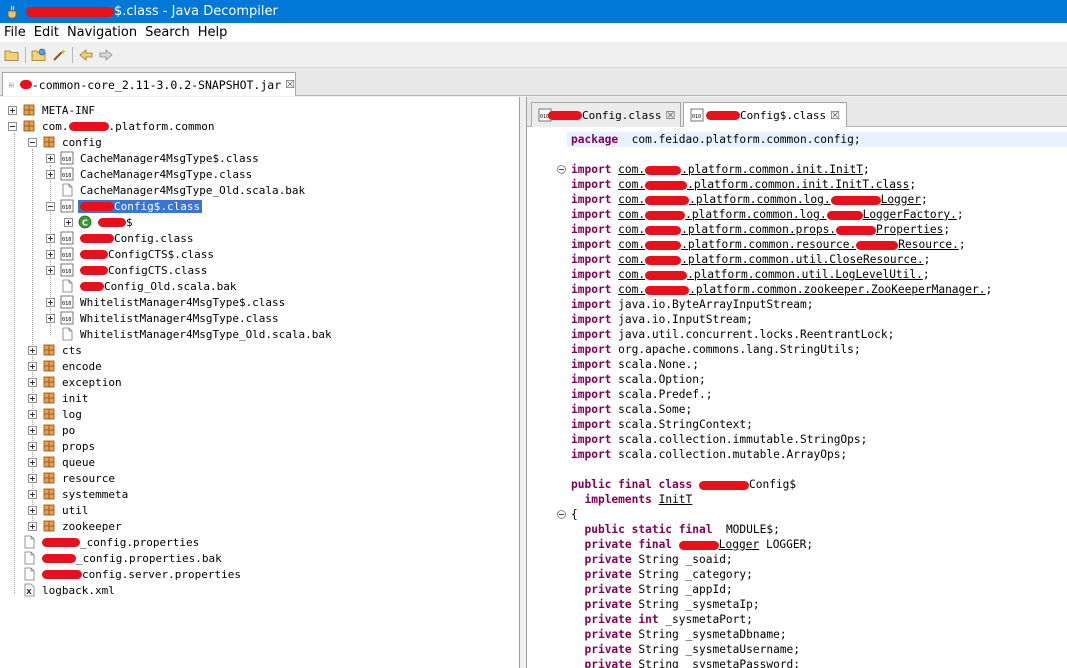  What do you see at coordinates (798, 184) in the screenshot?
I see `code-reference-link: .platform.common.init.InitT.class` at bounding box center [798, 184].